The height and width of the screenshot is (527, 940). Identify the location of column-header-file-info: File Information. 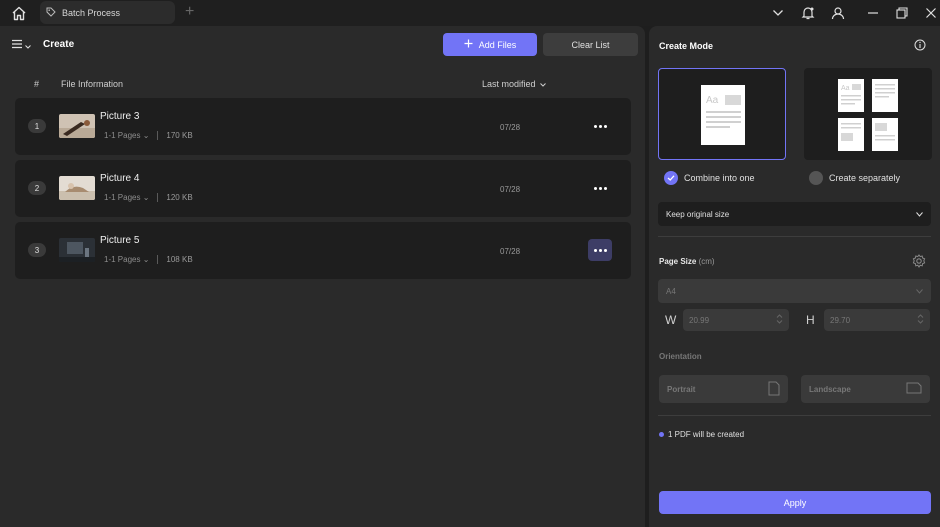
(92, 84).